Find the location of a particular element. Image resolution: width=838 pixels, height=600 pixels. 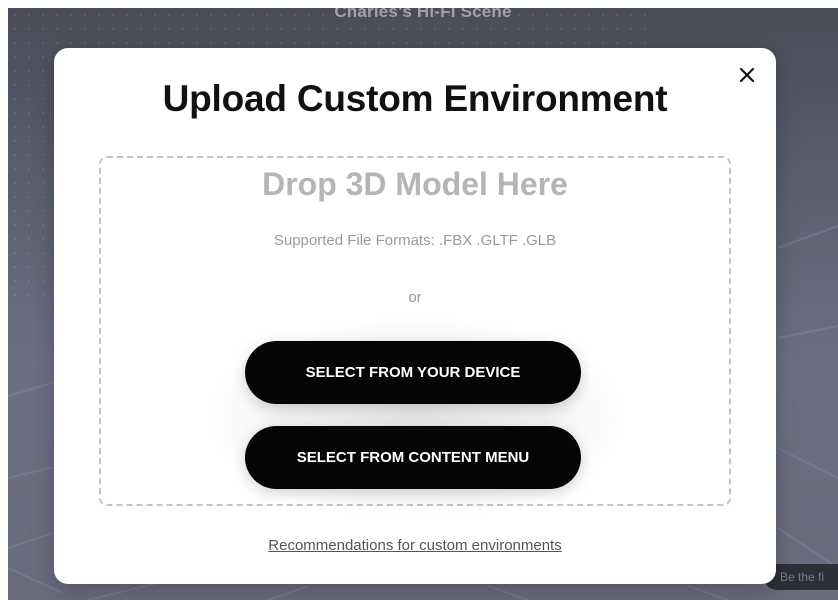

select-from-content-menu-button: SELECT FROM CONTENT MENU is located at coordinates (413, 457).